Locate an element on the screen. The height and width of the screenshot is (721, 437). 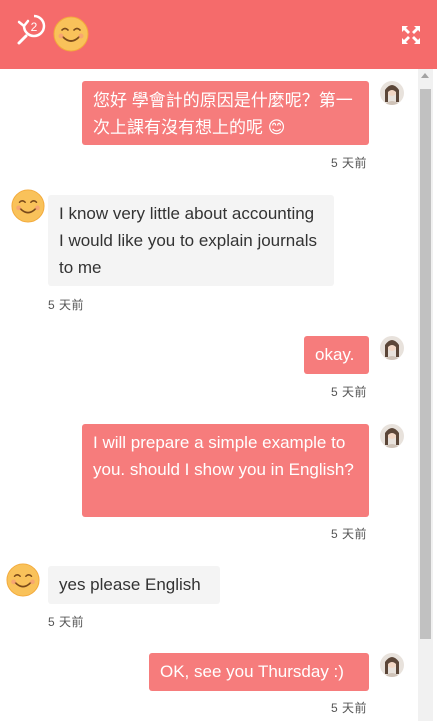
scroll-up-arrow-icon is located at coordinates (425, 75).